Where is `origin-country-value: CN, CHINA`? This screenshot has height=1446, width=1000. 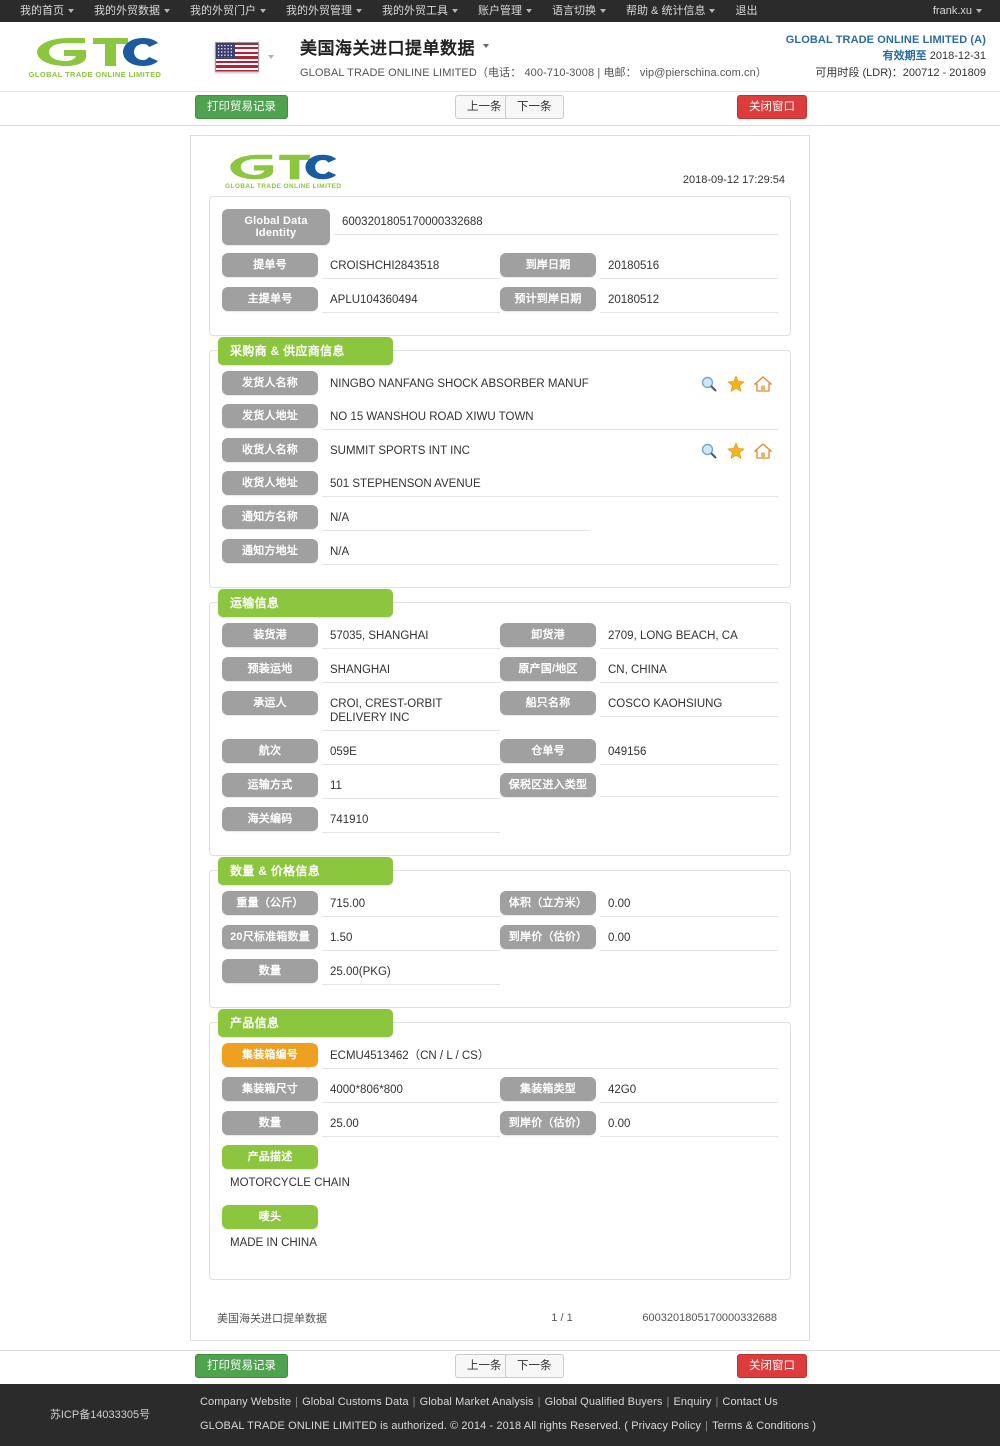 origin-country-value: CN, CHINA is located at coordinates (689, 670).